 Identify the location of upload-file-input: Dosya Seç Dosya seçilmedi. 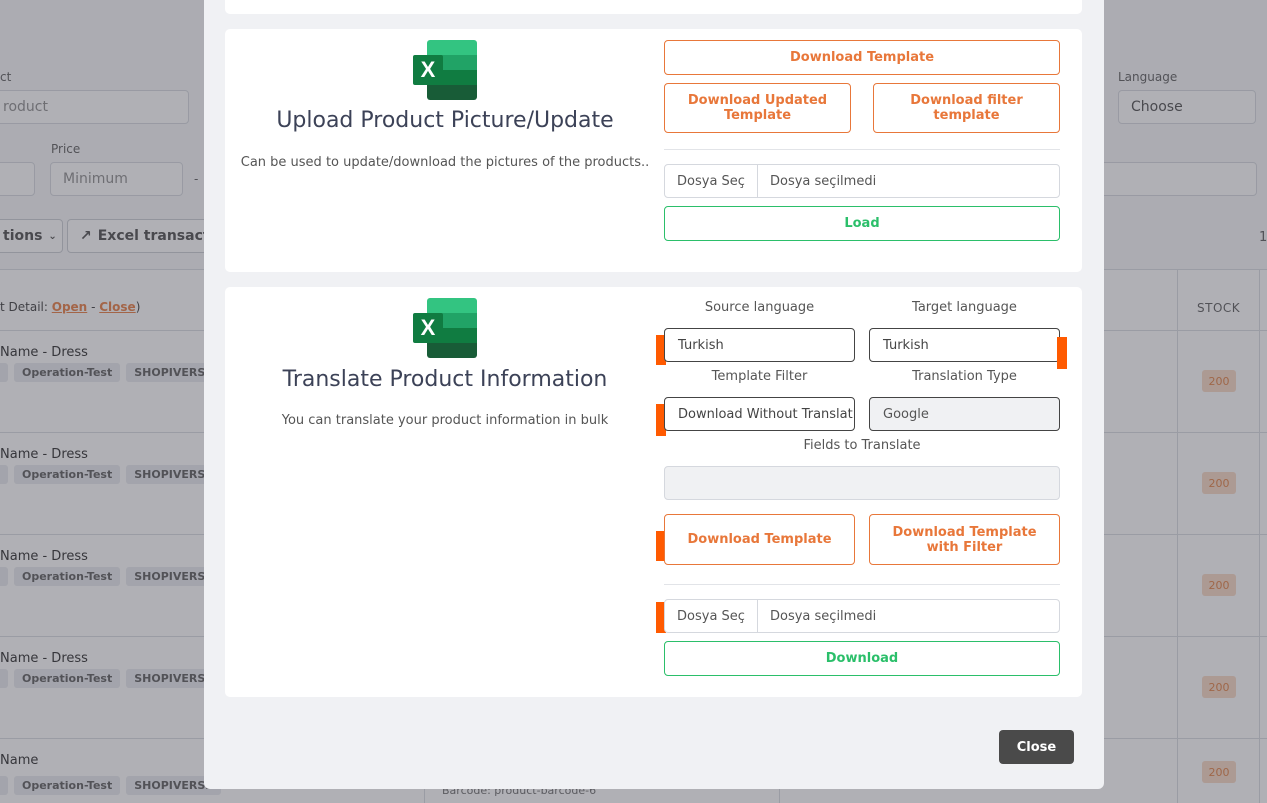
(862, 181).